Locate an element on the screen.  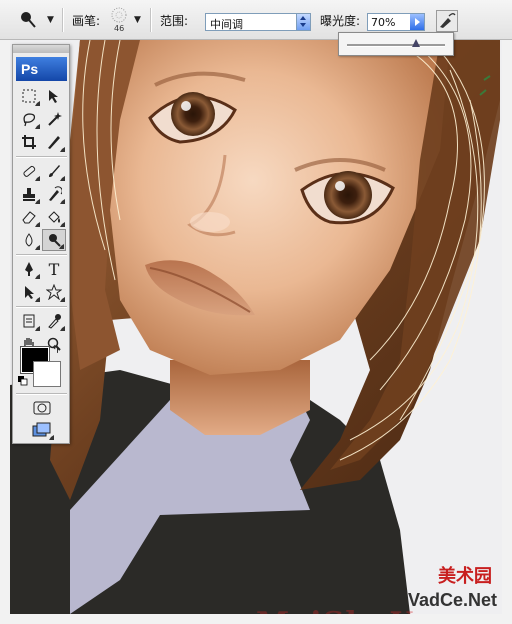
exposure-slider-popup is located at coordinates (396, 44).